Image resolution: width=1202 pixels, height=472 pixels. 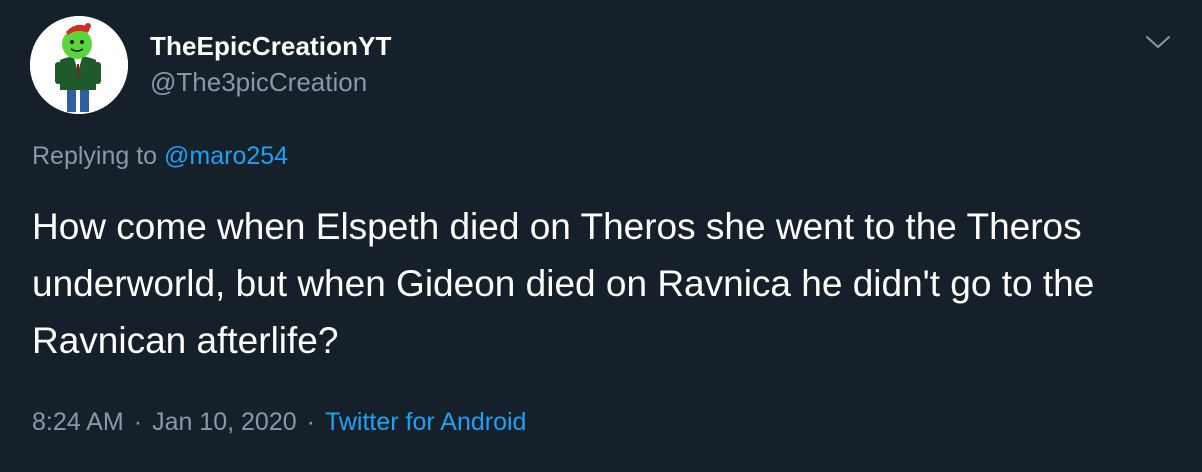 What do you see at coordinates (271, 46) in the screenshot?
I see `display-name: TheEpicCreationYT` at bounding box center [271, 46].